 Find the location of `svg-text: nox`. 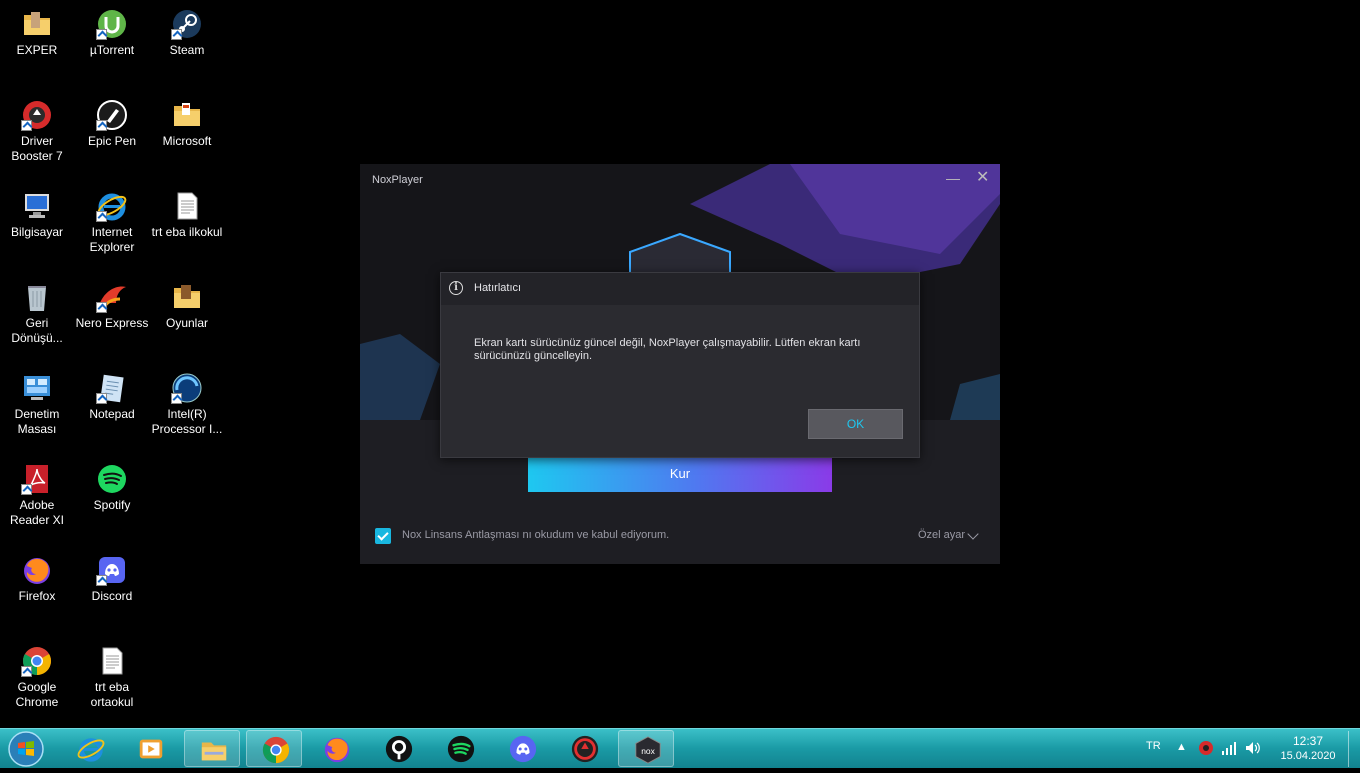

svg-text: nox is located at coordinates (648, 751).